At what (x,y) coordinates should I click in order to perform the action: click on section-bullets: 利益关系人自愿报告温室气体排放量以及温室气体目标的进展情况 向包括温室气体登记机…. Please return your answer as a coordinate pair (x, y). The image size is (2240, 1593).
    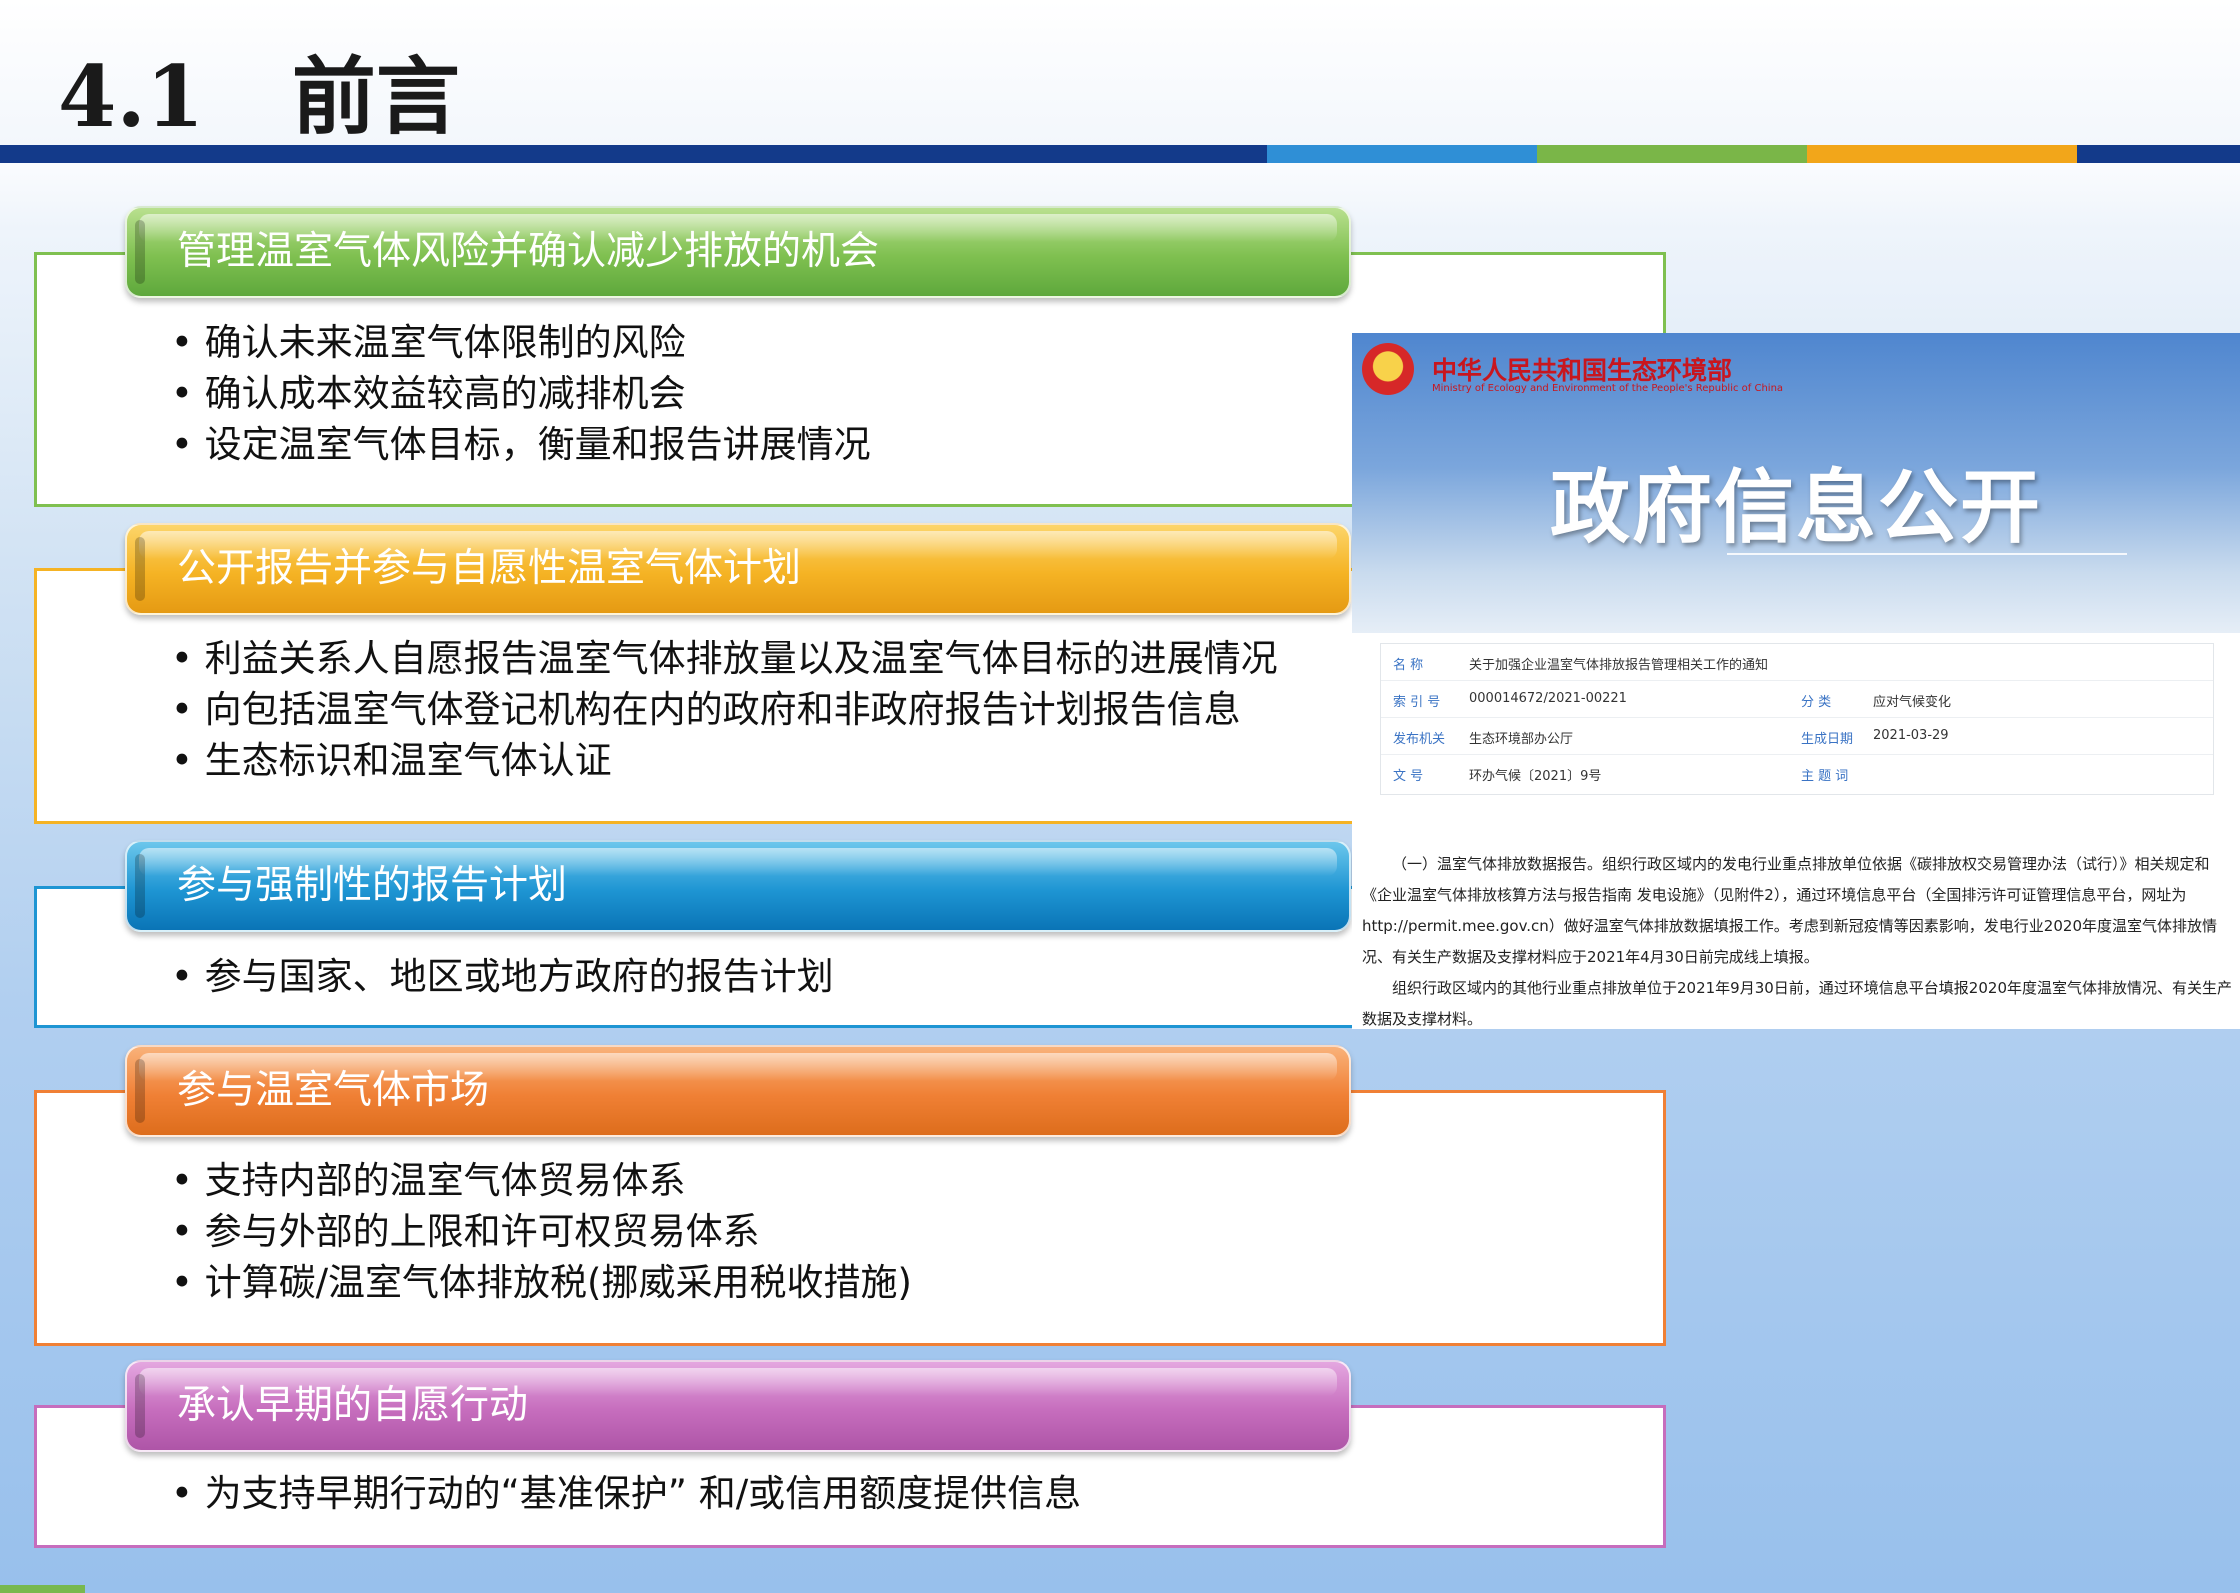
    Looking at the image, I should click on (724, 709).